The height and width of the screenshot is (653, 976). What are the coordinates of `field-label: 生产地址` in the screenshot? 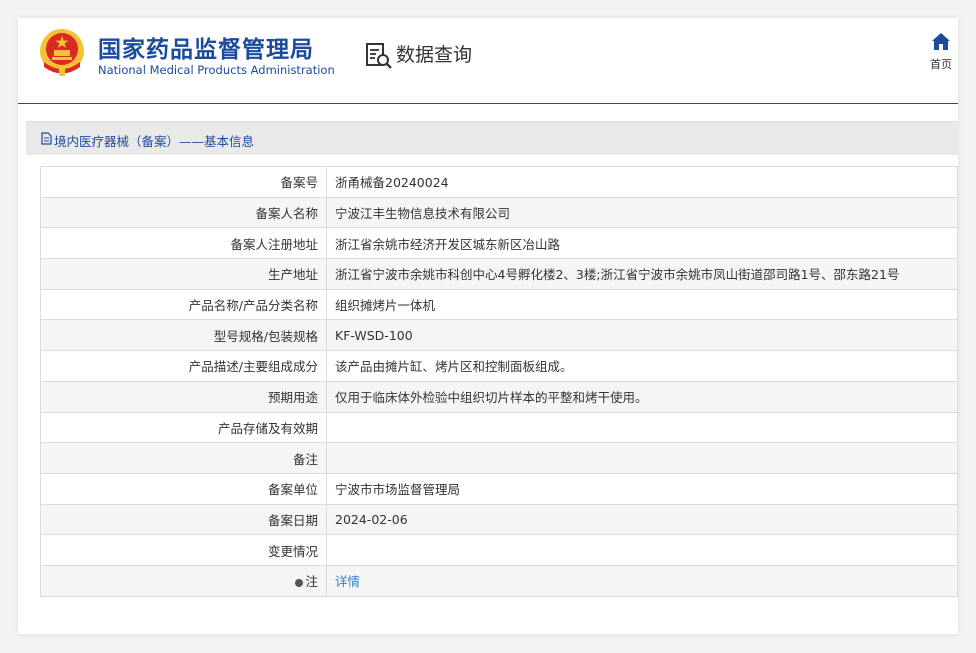 It's located at (183, 274).